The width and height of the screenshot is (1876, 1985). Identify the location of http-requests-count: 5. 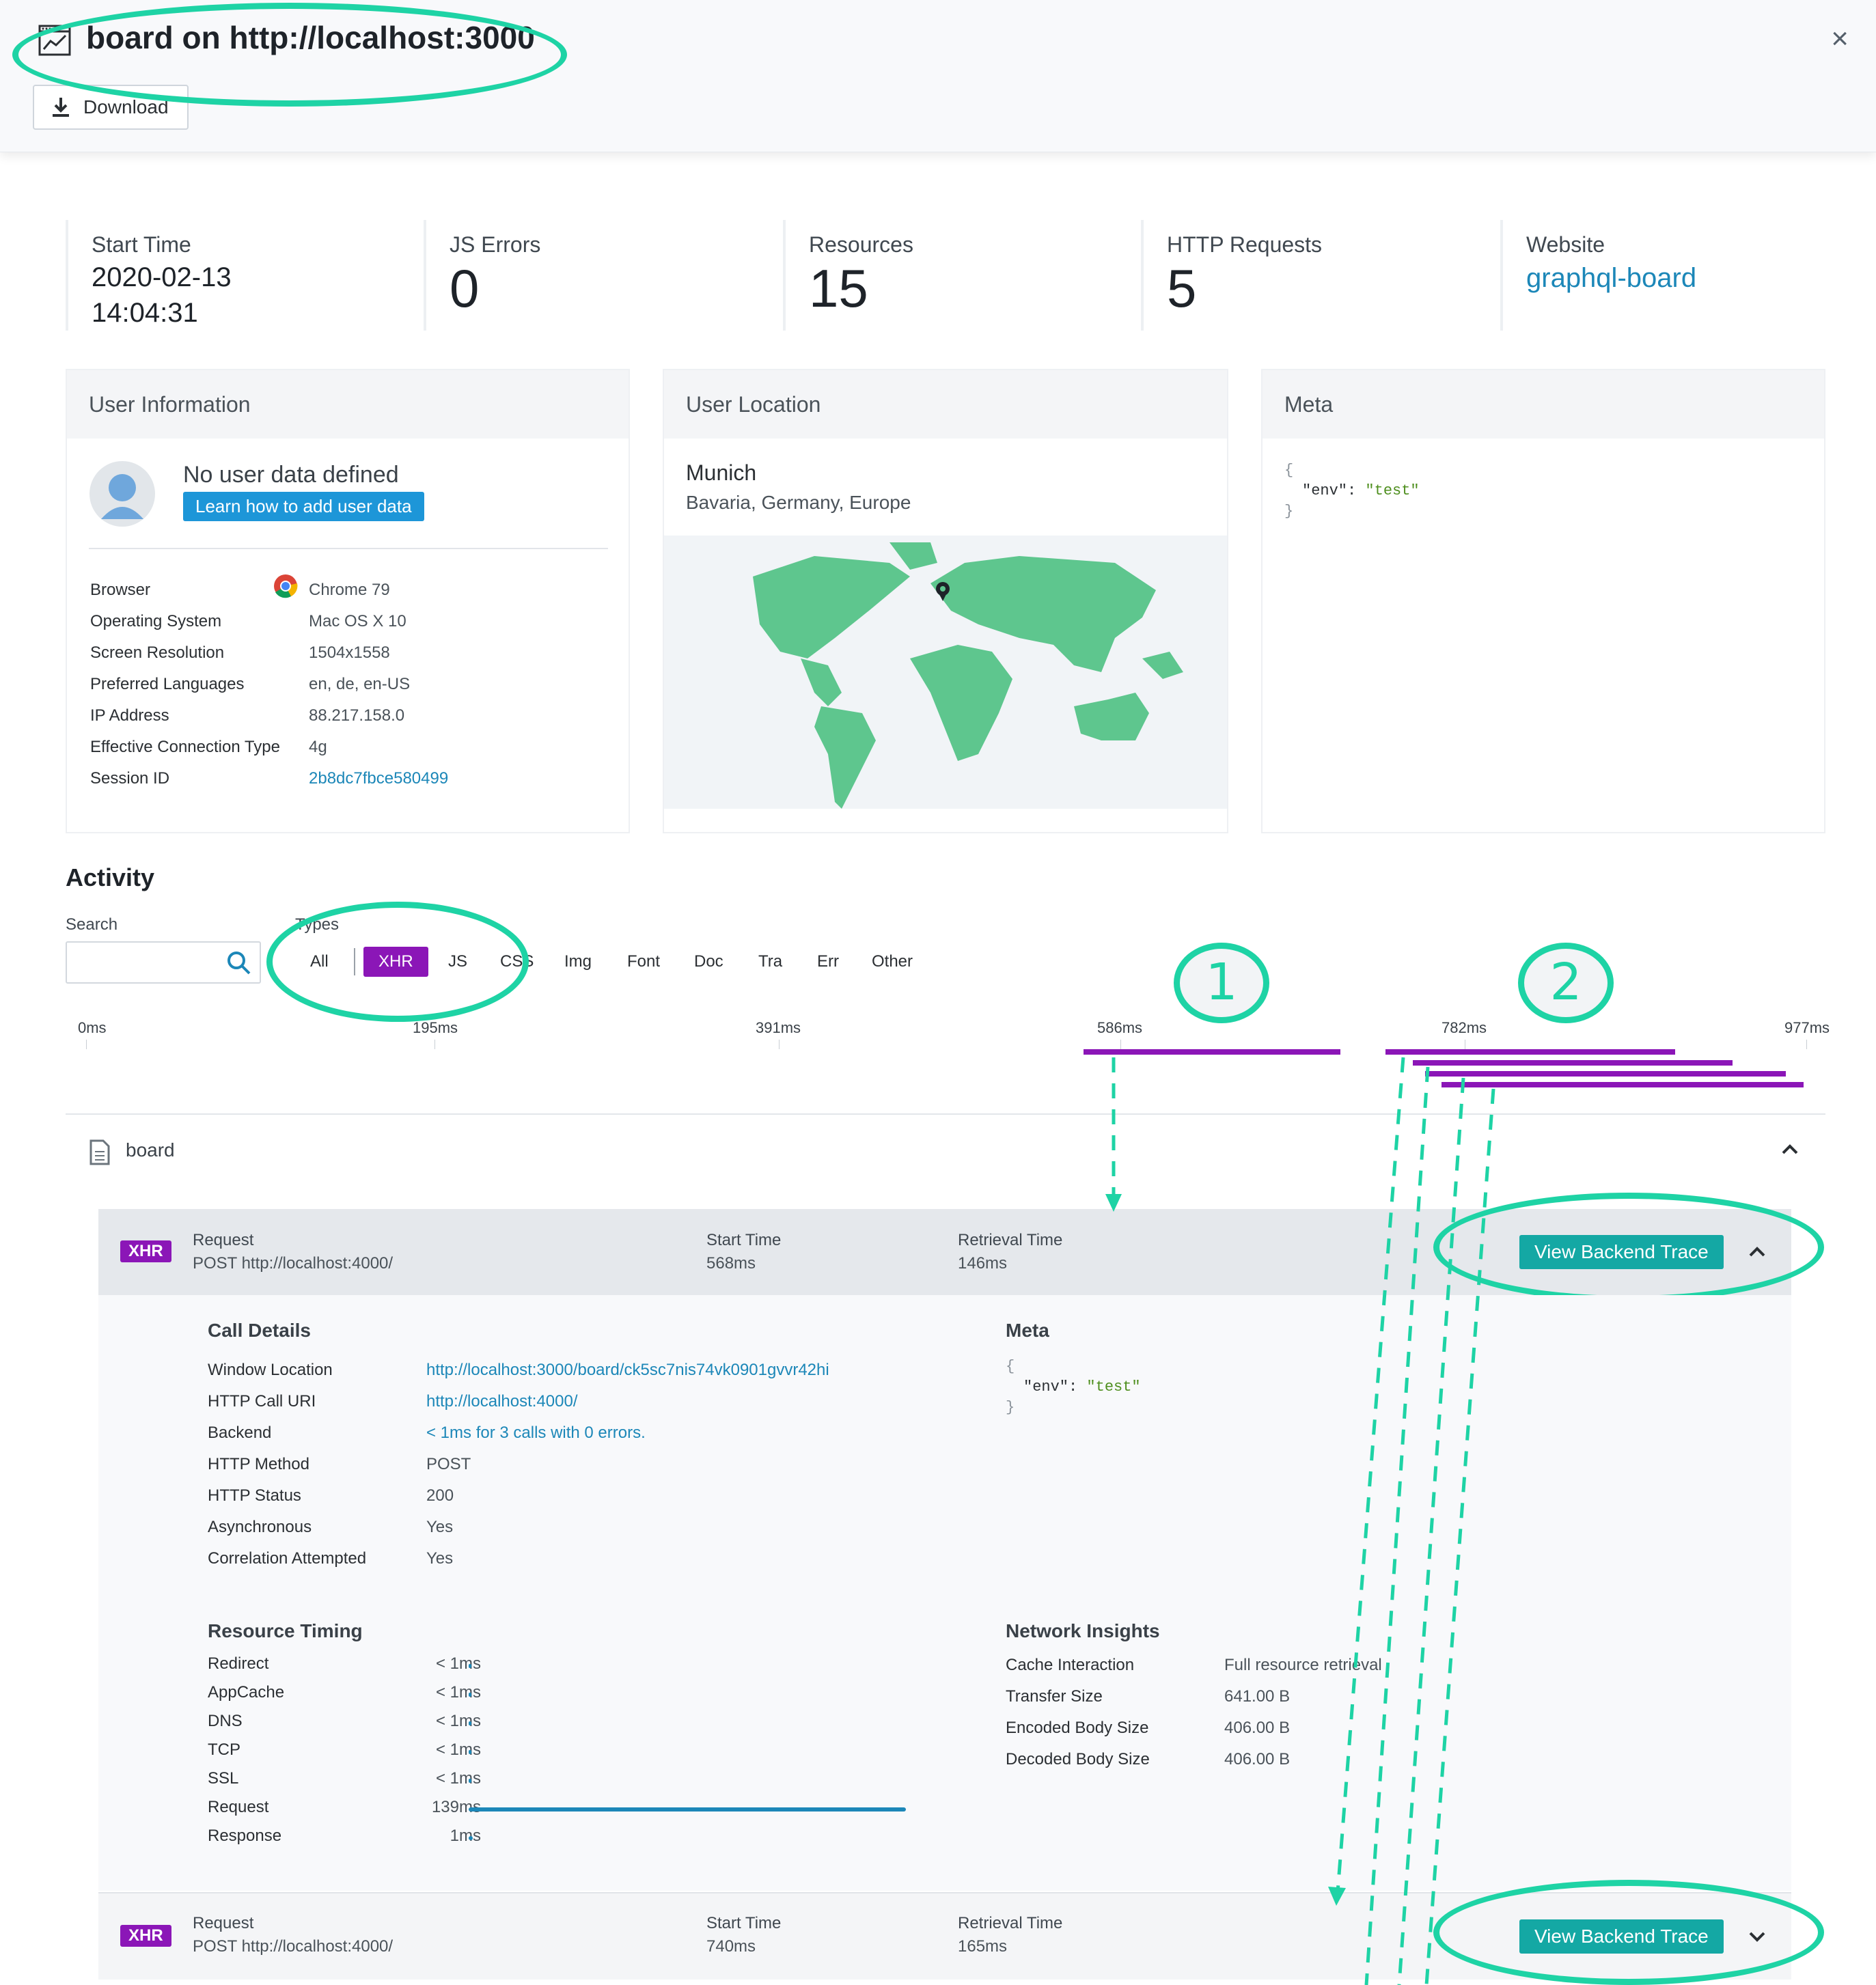
(1182, 288).